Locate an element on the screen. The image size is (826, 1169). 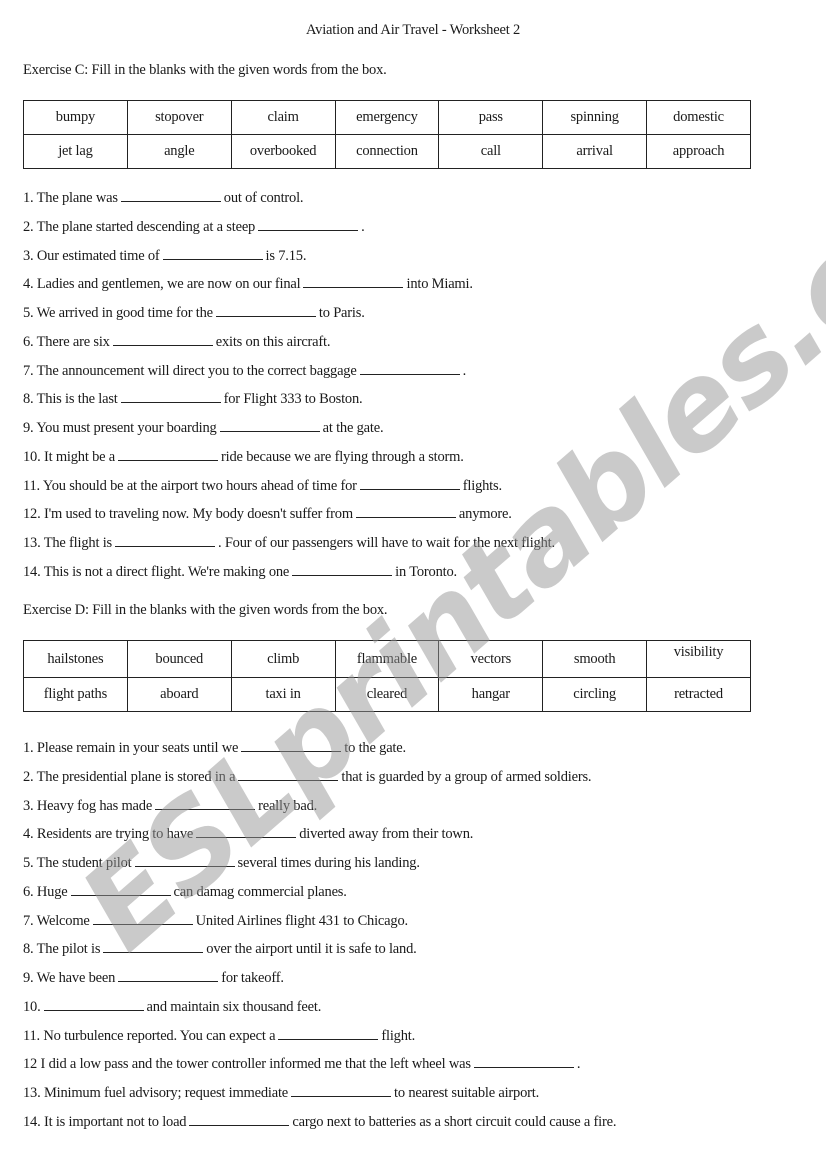
word-cell: hailstones is located at coordinates (75, 659).